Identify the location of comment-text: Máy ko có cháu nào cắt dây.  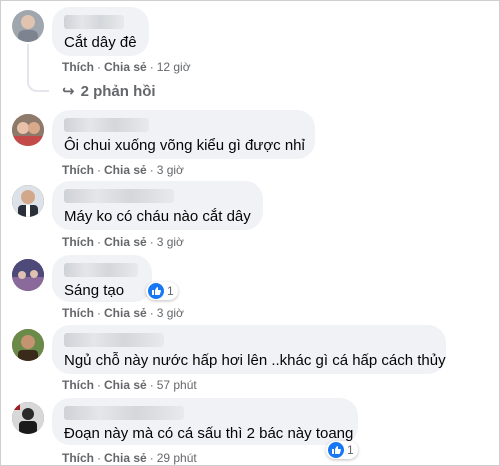
(157, 216).